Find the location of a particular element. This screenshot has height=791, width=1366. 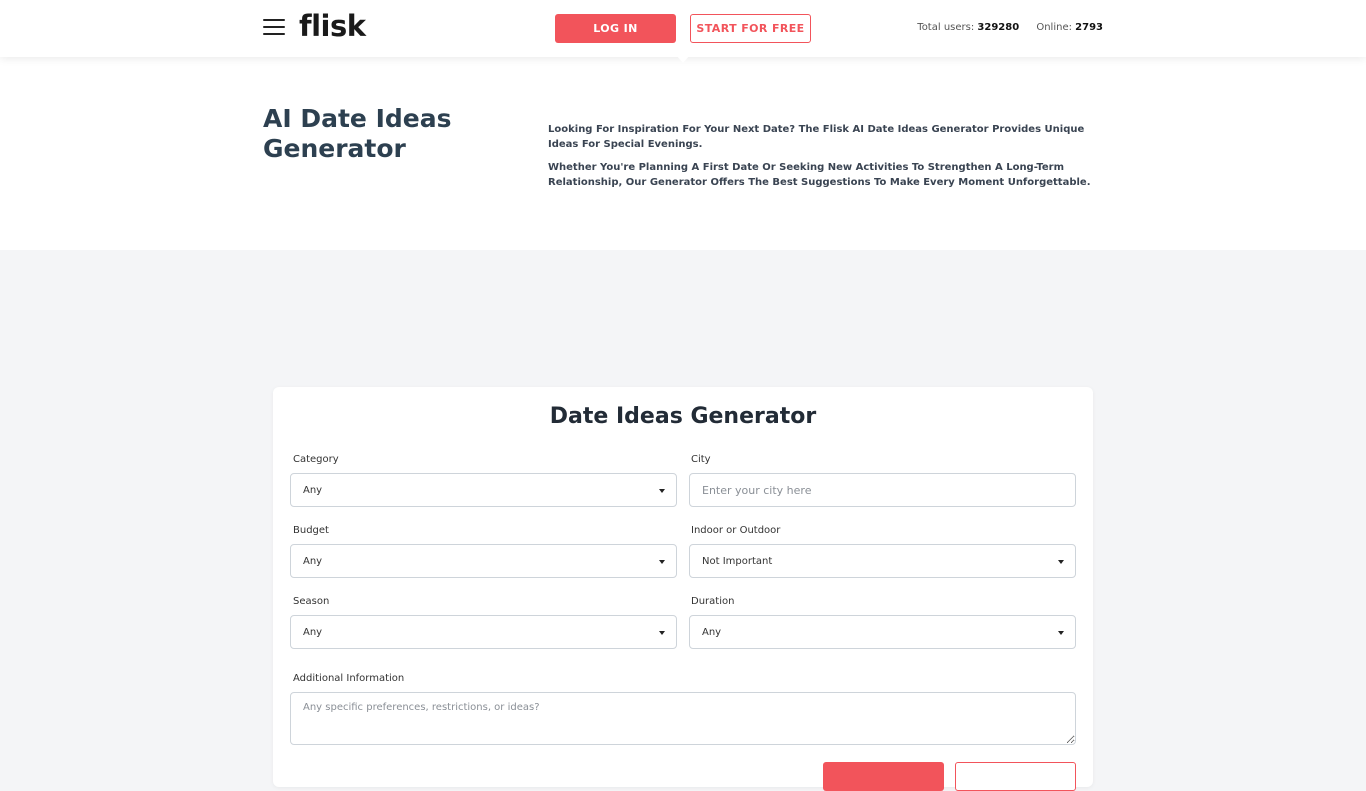

budget-label: Budget is located at coordinates (311, 530).